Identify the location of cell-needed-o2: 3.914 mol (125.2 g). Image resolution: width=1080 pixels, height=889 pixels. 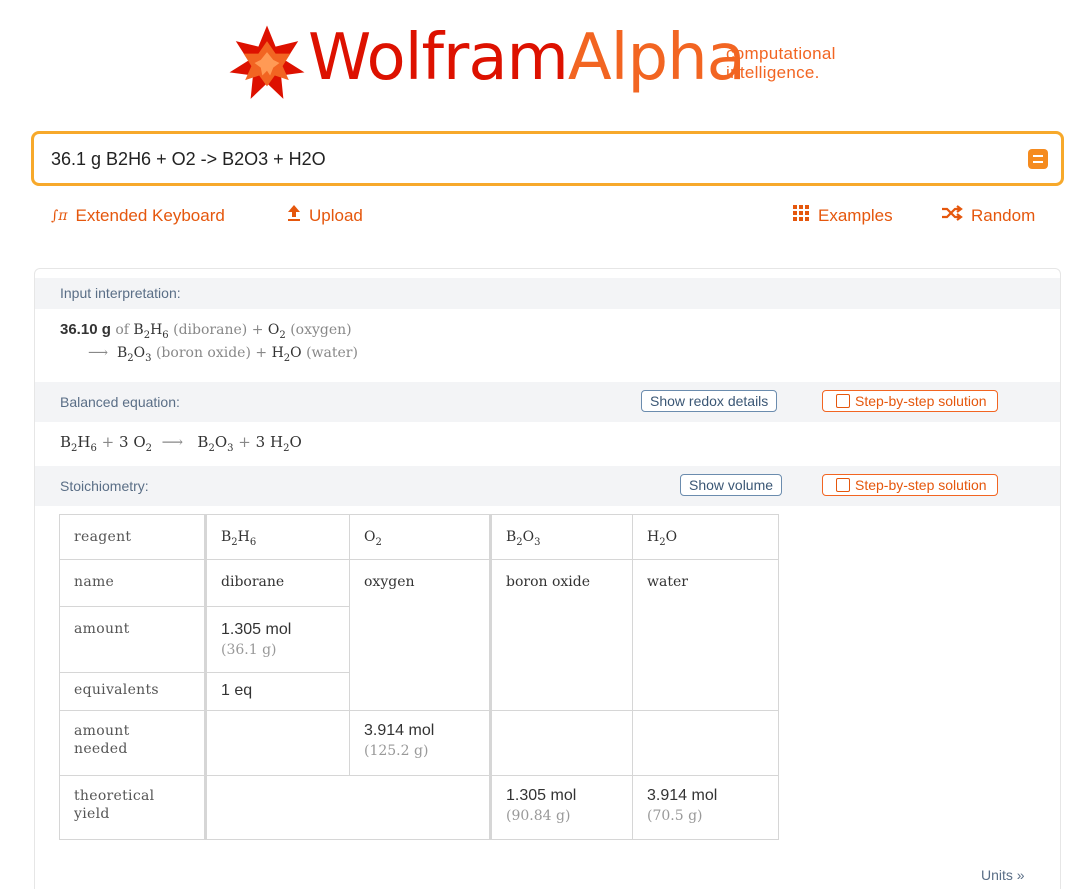
(420, 743).